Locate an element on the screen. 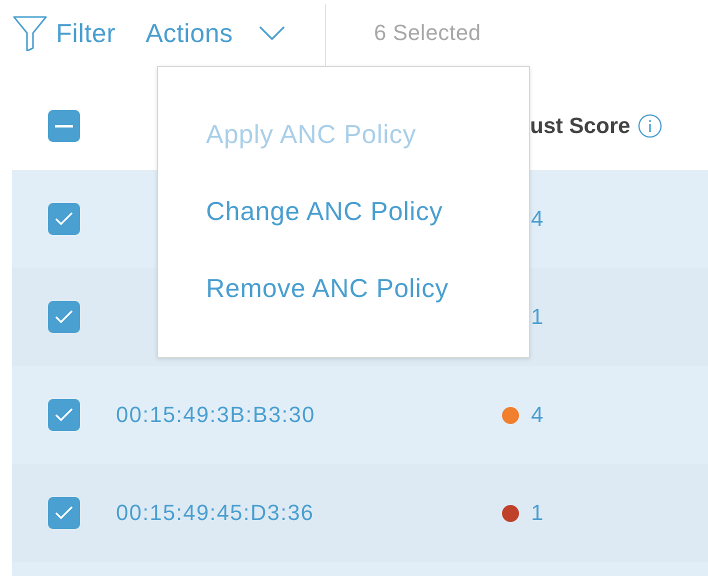 This screenshot has width=708, height=576. minus-icon is located at coordinates (64, 126).